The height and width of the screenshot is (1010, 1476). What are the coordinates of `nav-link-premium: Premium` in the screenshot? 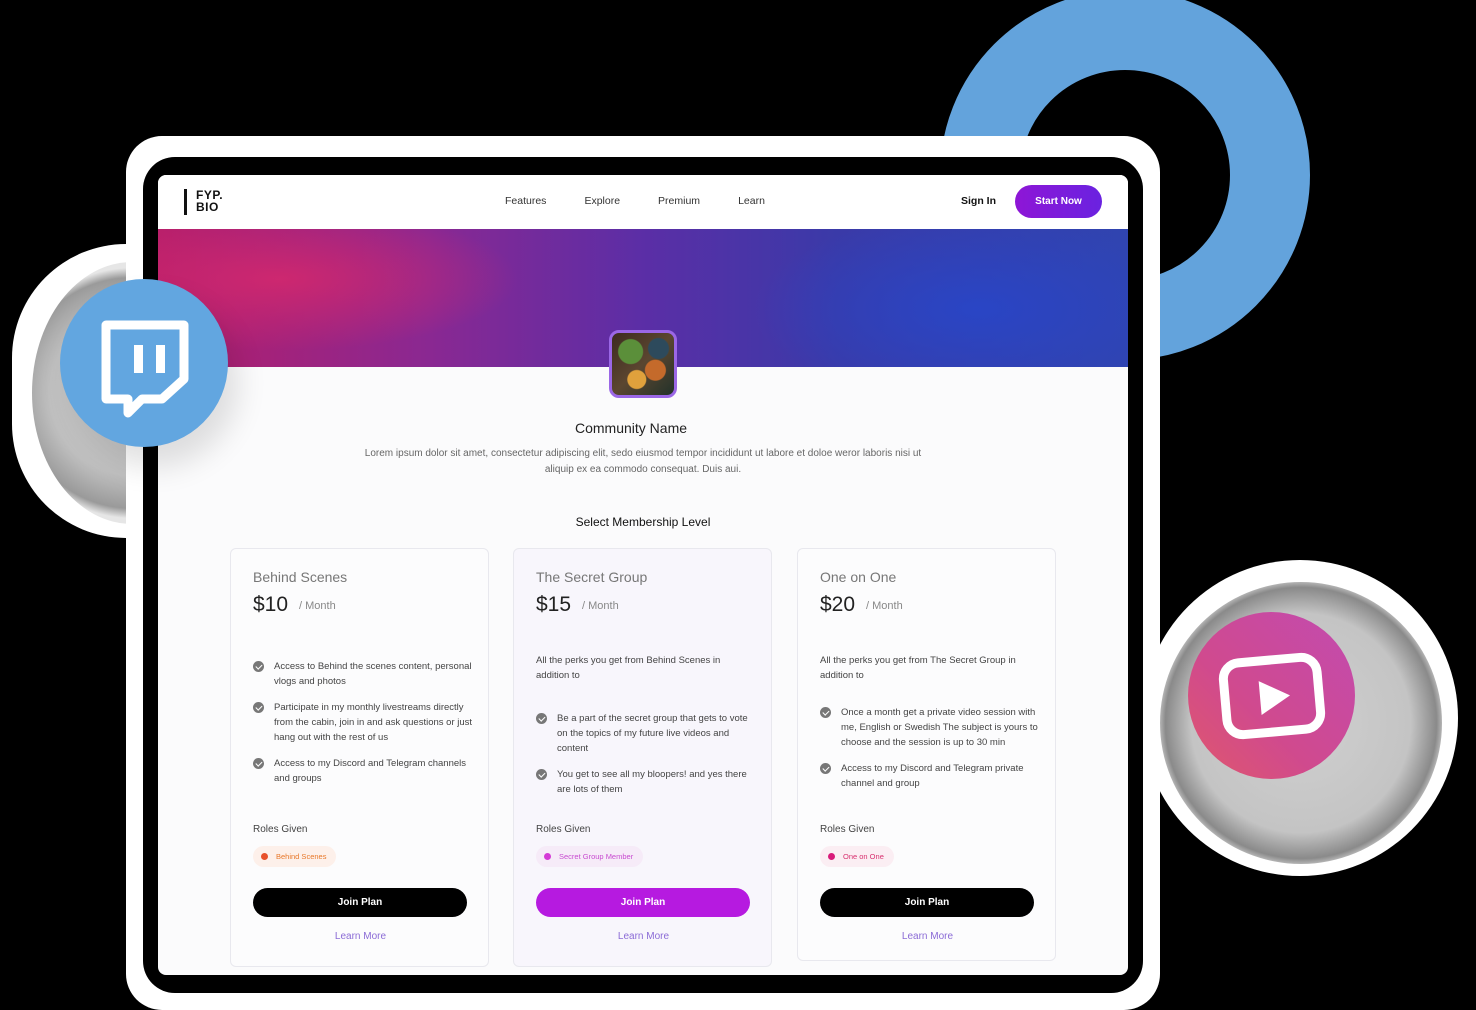 It's located at (679, 201).